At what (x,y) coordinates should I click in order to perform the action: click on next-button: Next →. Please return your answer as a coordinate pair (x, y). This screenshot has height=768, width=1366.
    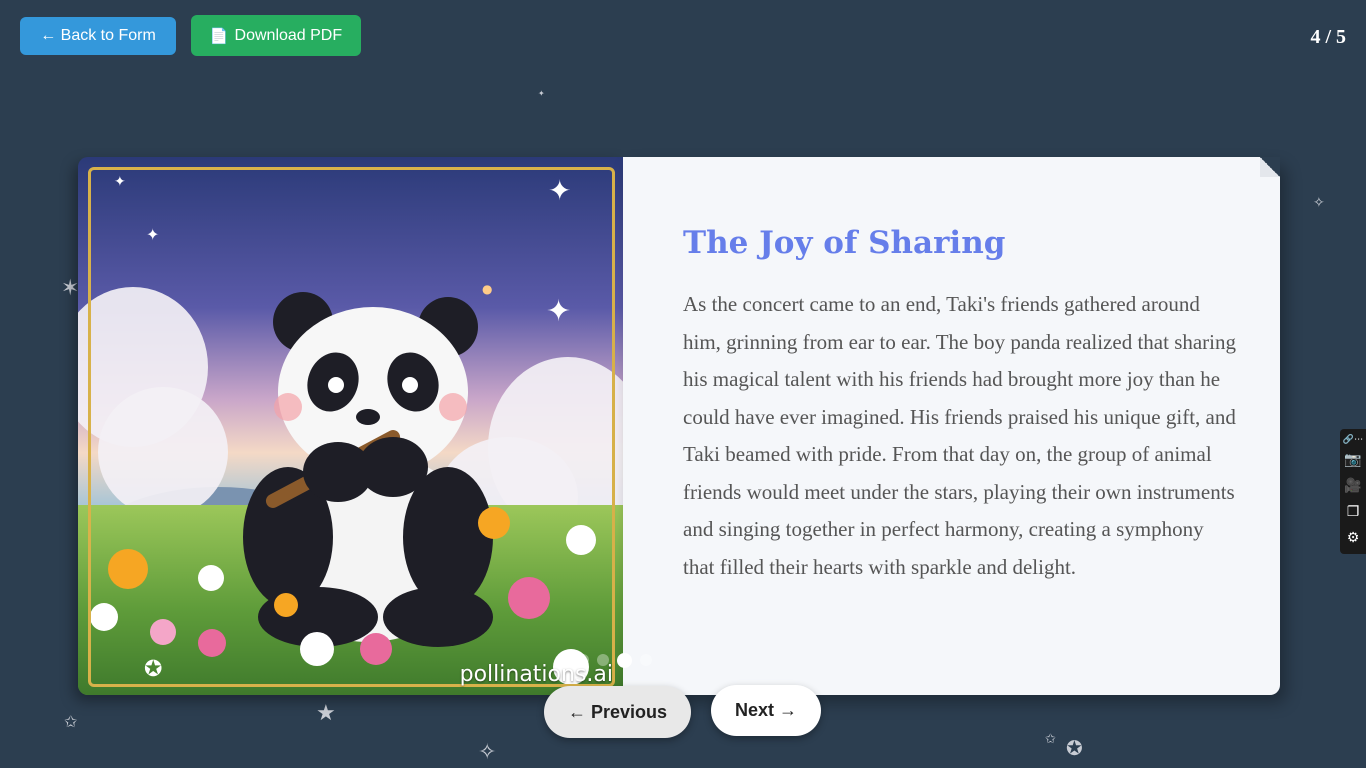
    Looking at the image, I should click on (766, 710).